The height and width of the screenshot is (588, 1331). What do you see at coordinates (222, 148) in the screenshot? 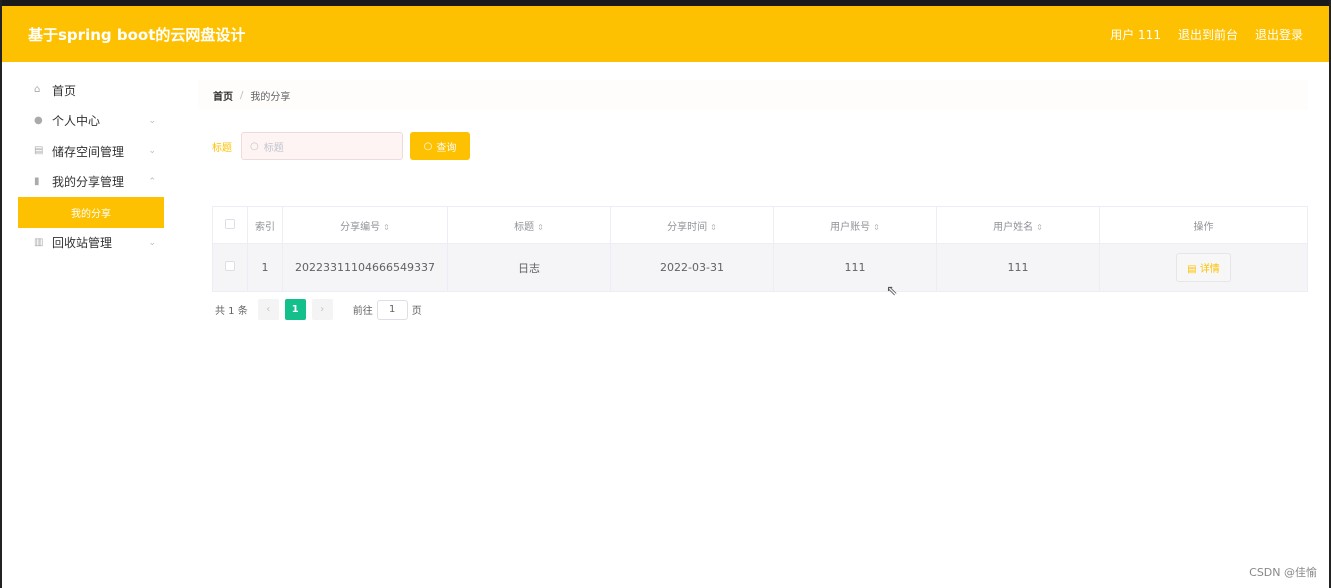
I see `title-label: 标题` at bounding box center [222, 148].